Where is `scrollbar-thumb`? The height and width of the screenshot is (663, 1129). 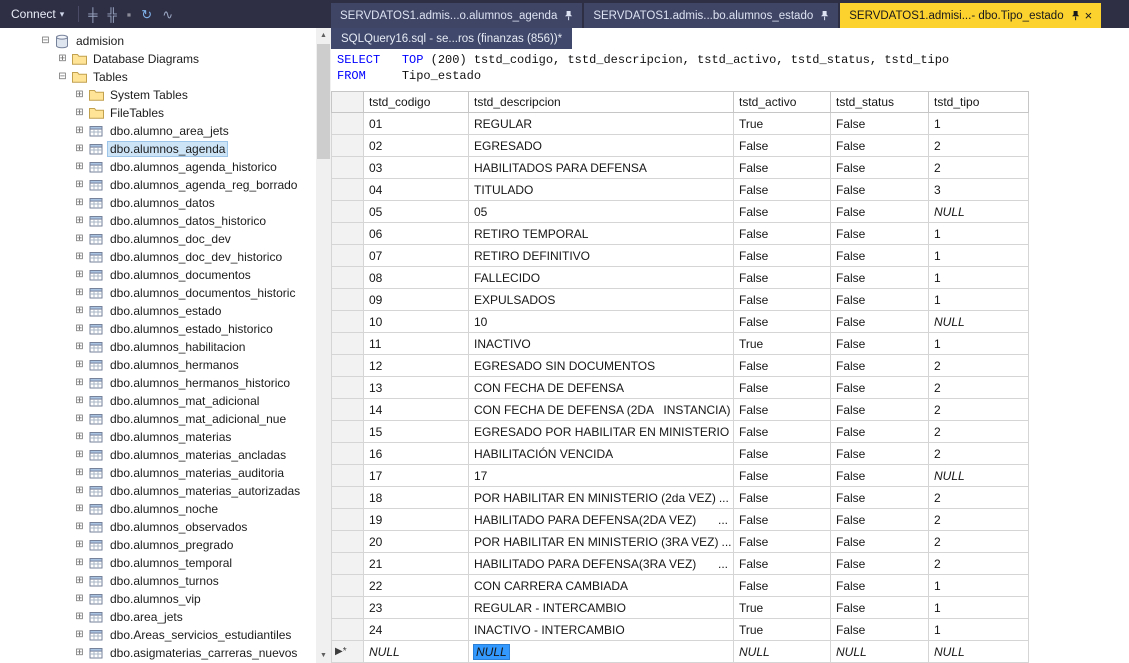
scrollbar-thumb is located at coordinates (323, 101).